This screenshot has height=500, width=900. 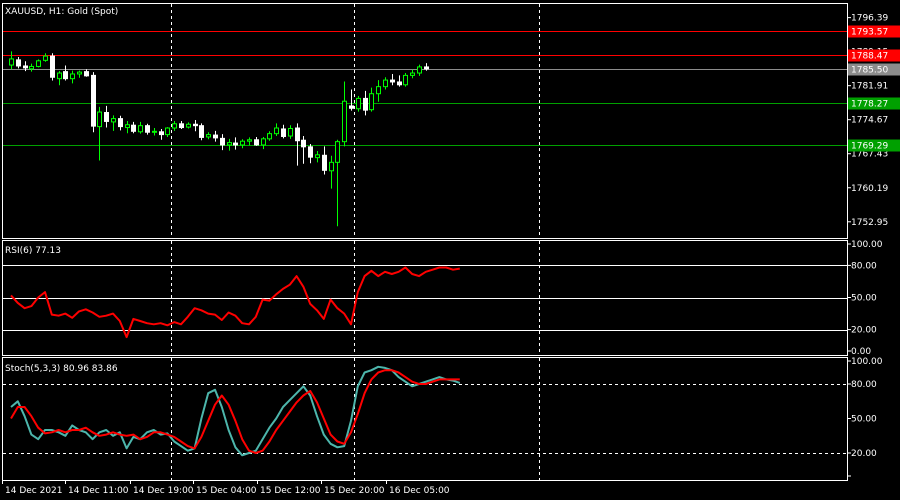 I want to click on rsi-tick-label: 0.00, so click(x=861, y=352).